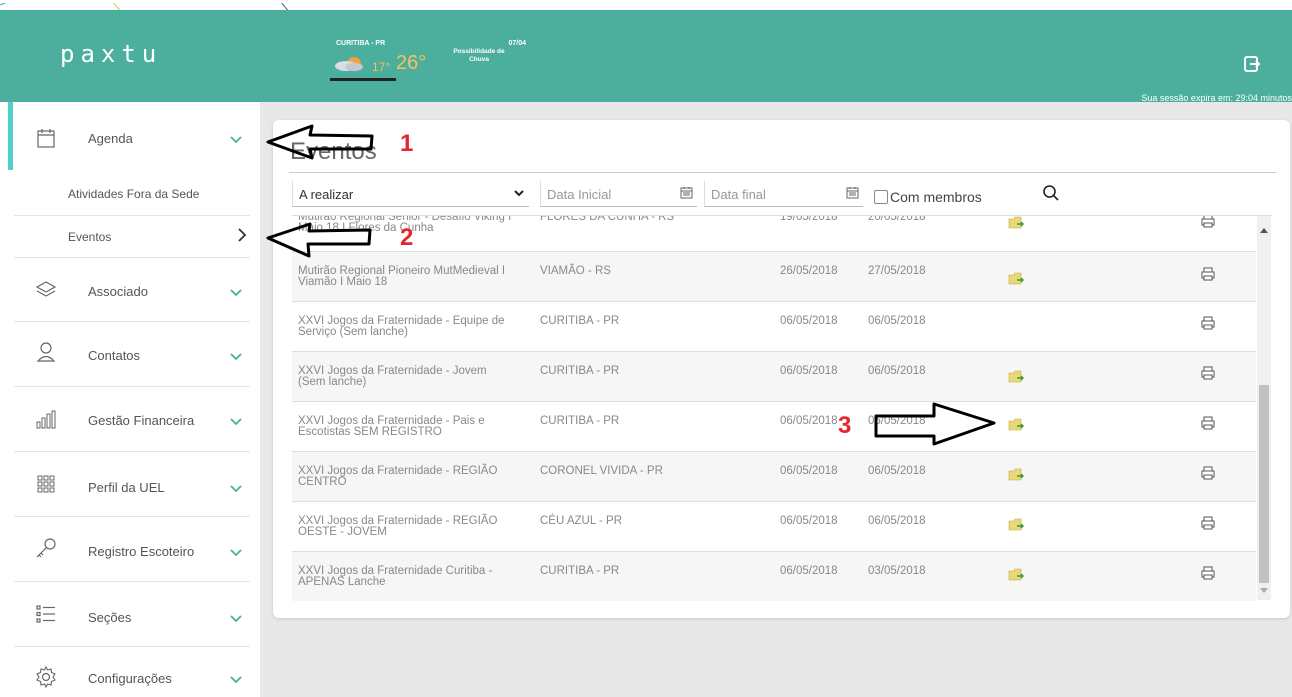 This screenshot has width=1292, height=697. Describe the element at coordinates (618, 194) in the screenshot. I see `start-date-input: Data Inicial` at that location.